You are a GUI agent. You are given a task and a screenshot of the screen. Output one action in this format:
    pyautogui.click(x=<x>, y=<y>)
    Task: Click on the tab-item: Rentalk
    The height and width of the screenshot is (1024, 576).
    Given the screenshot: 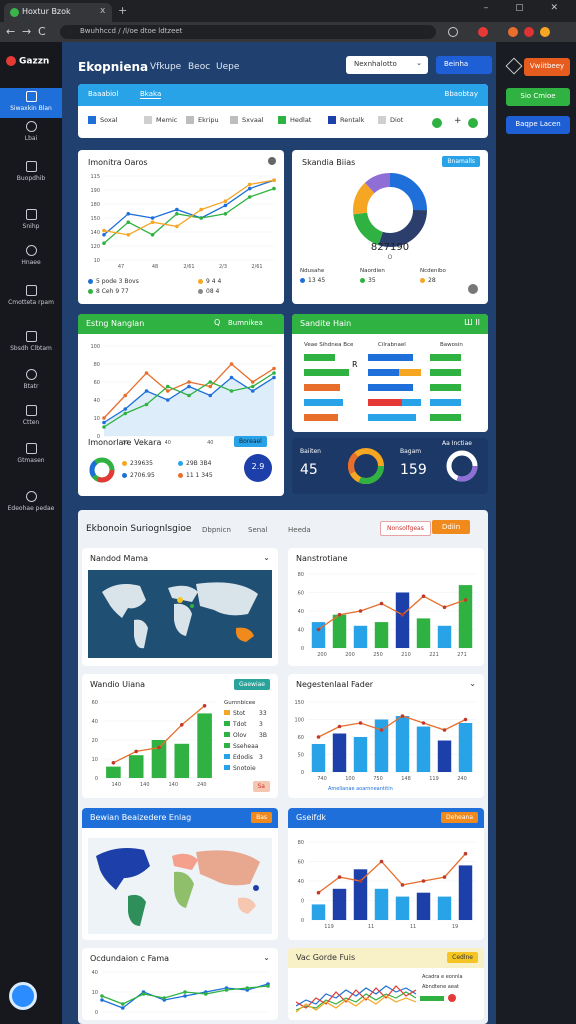 What is the action you would take?
    pyautogui.click(x=346, y=120)
    